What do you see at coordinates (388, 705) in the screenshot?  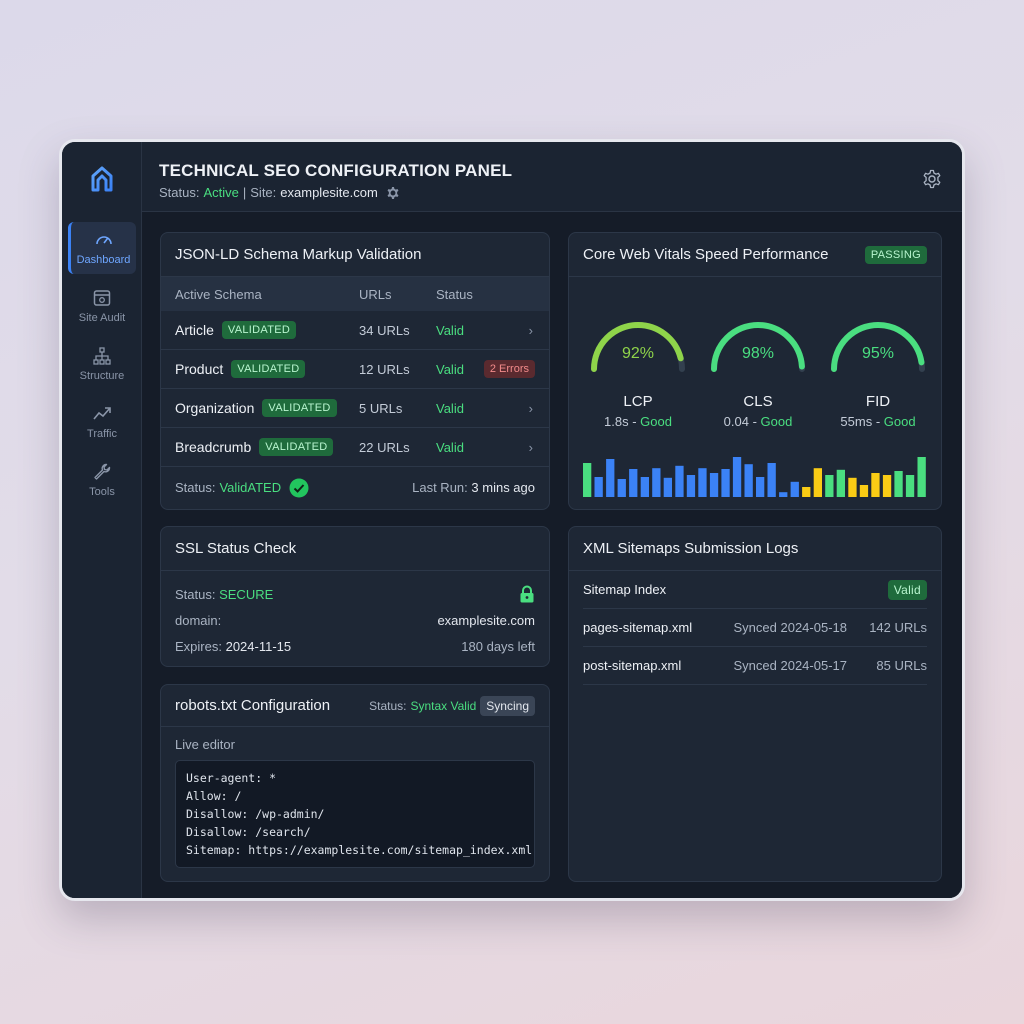 I see `robots-status-label: Status:` at bounding box center [388, 705].